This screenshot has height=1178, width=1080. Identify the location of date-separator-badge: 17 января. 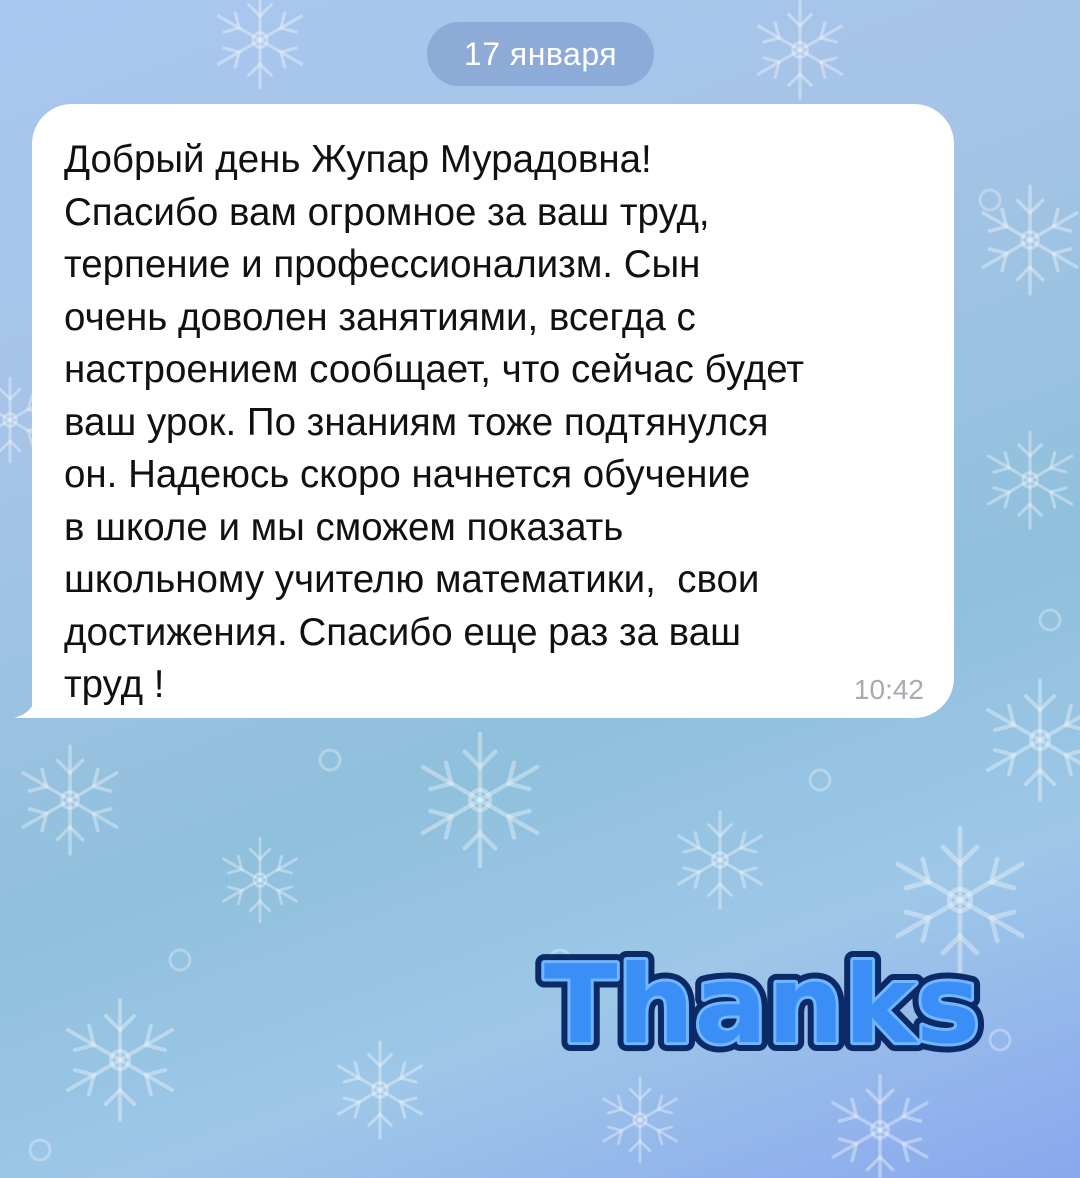
(540, 54).